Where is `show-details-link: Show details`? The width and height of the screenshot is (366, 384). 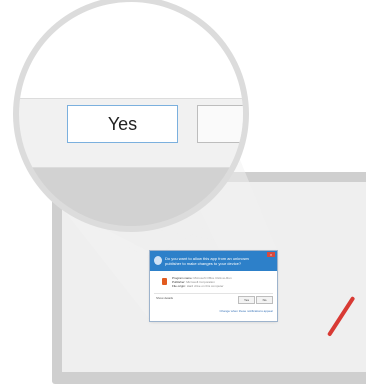
show-details-link: Show details is located at coordinates (164, 298).